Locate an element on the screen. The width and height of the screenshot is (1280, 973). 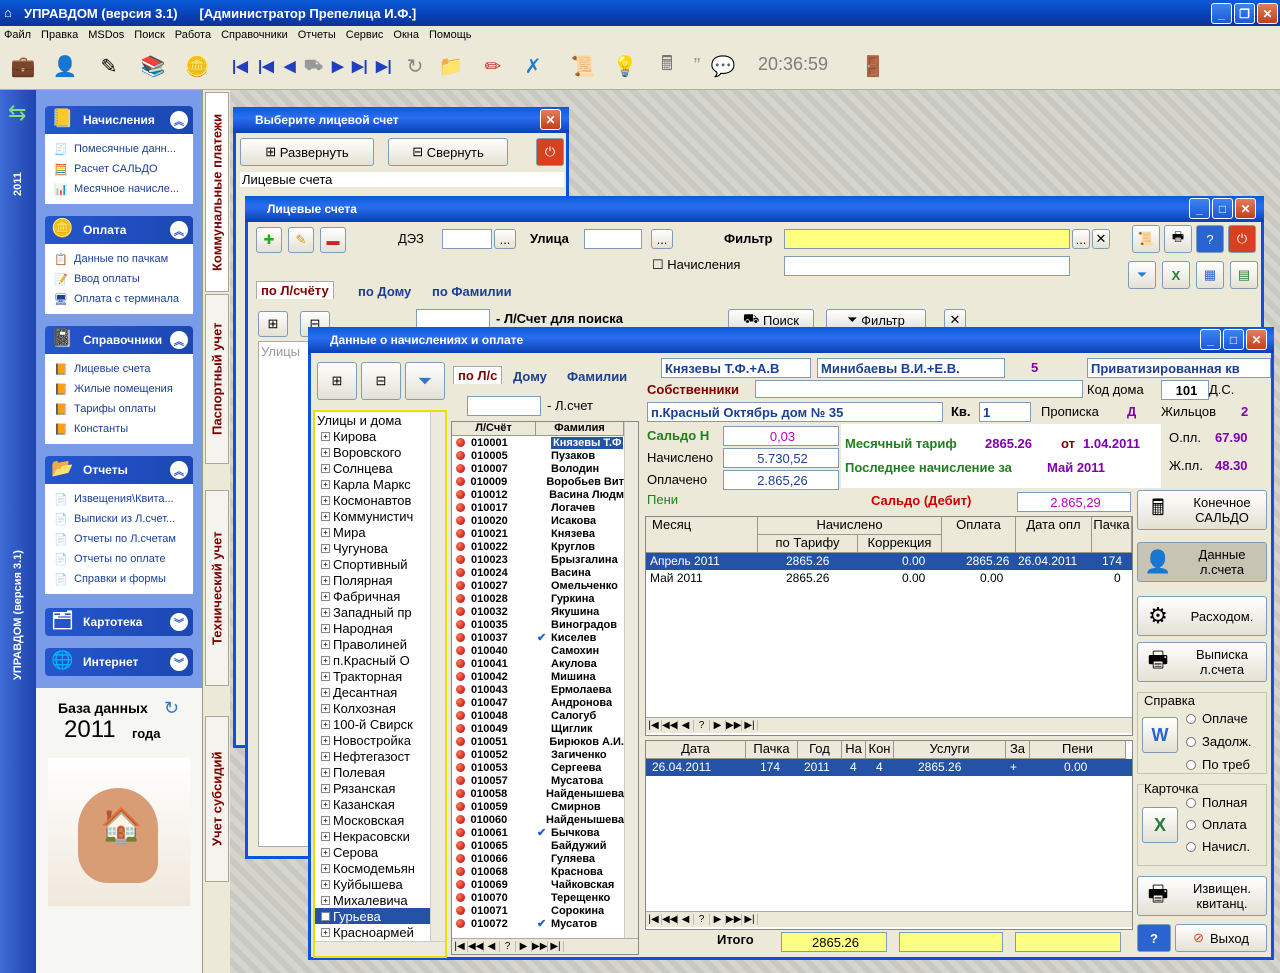
accounts-scrollbar is located at coordinates (631, 680).